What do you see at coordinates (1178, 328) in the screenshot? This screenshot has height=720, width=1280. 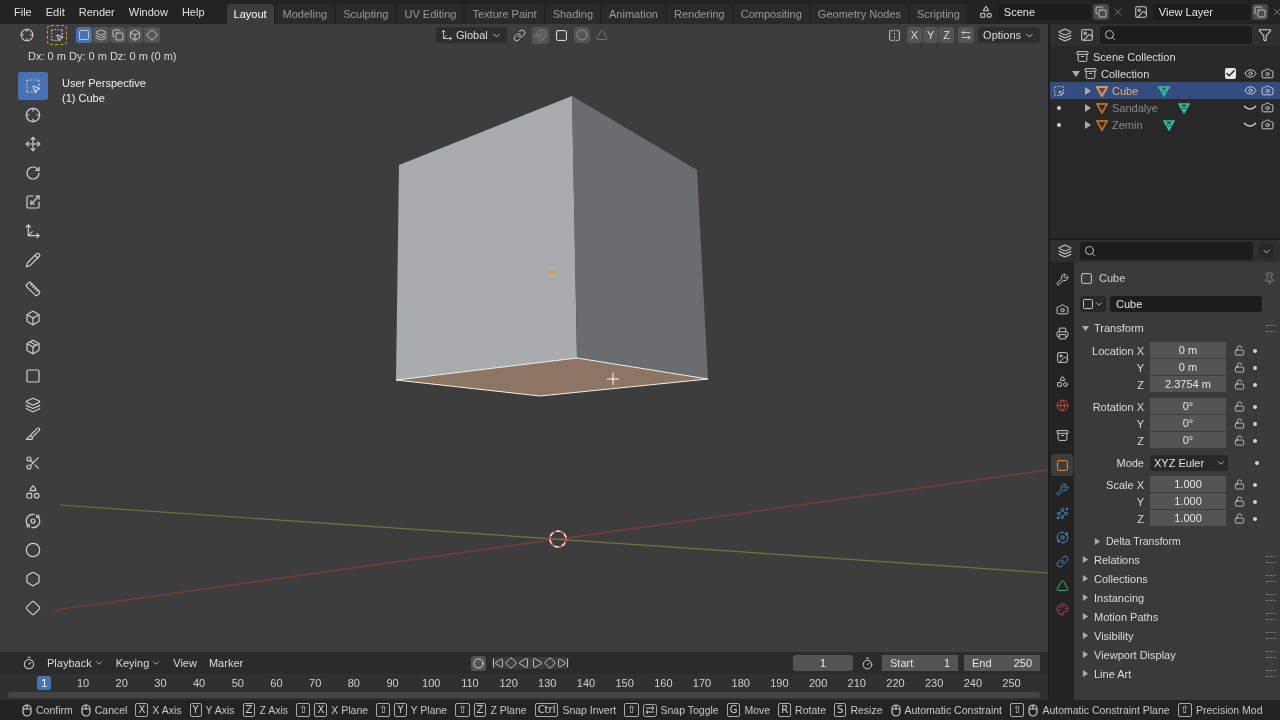 I see `panel-header: Transform` at bounding box center [1178, 328].